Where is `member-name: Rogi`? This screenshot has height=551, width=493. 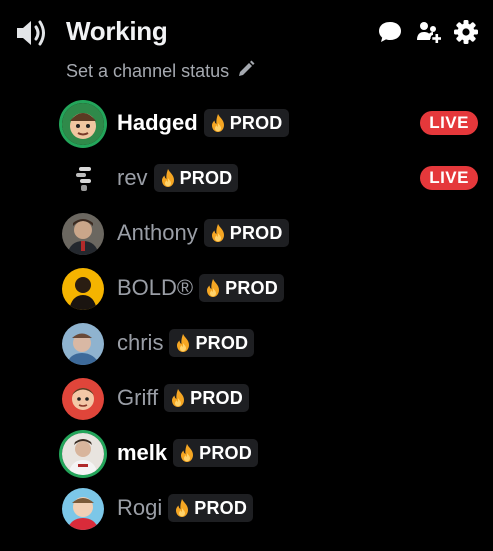 member-name: Rogi is located at coordinates (140, 507).